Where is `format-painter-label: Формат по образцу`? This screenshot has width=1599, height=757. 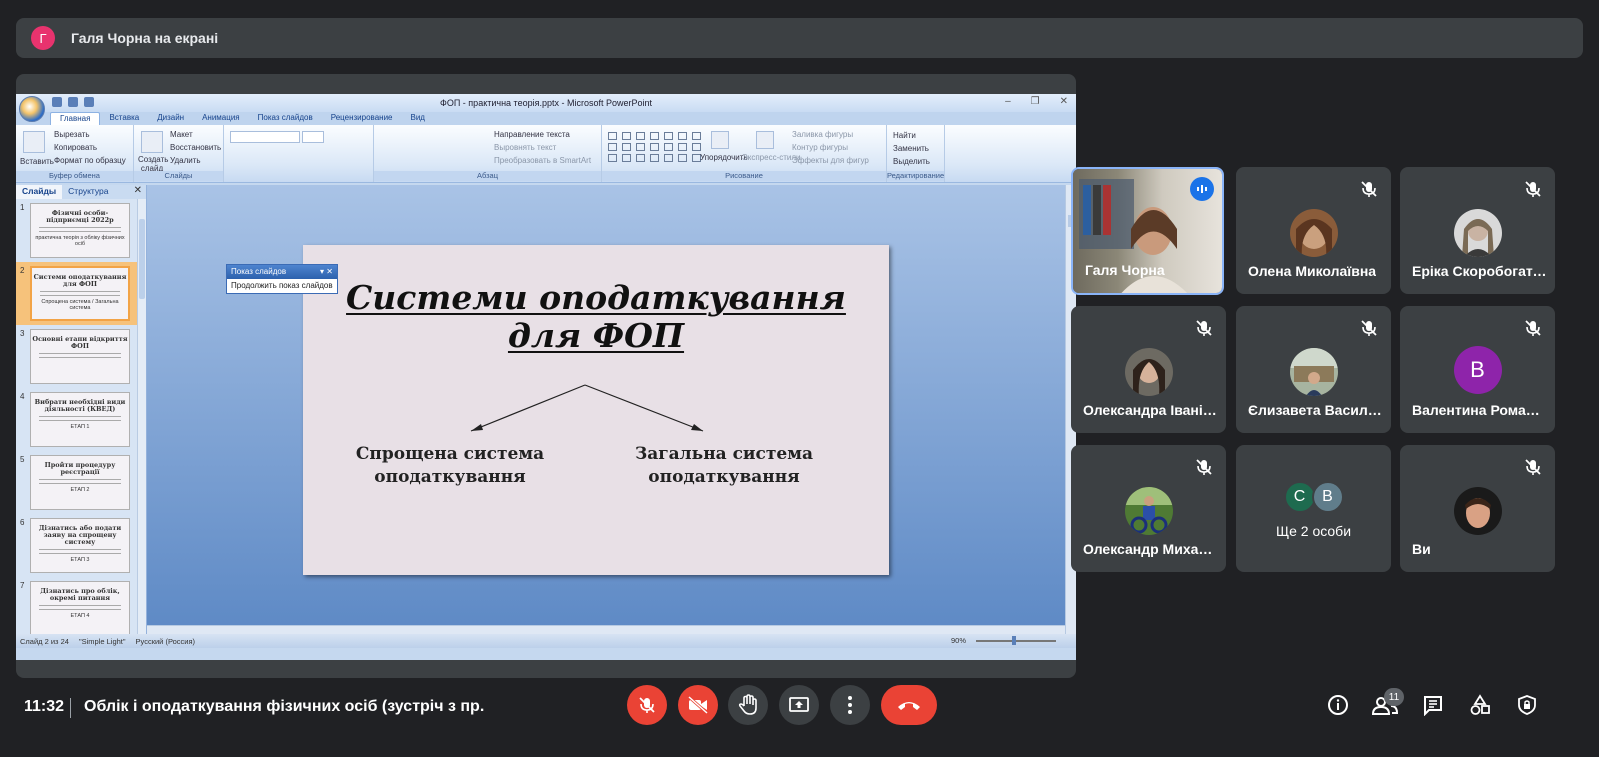 format-painter-label: Формат по образцу is located at coordinates (90, 160).